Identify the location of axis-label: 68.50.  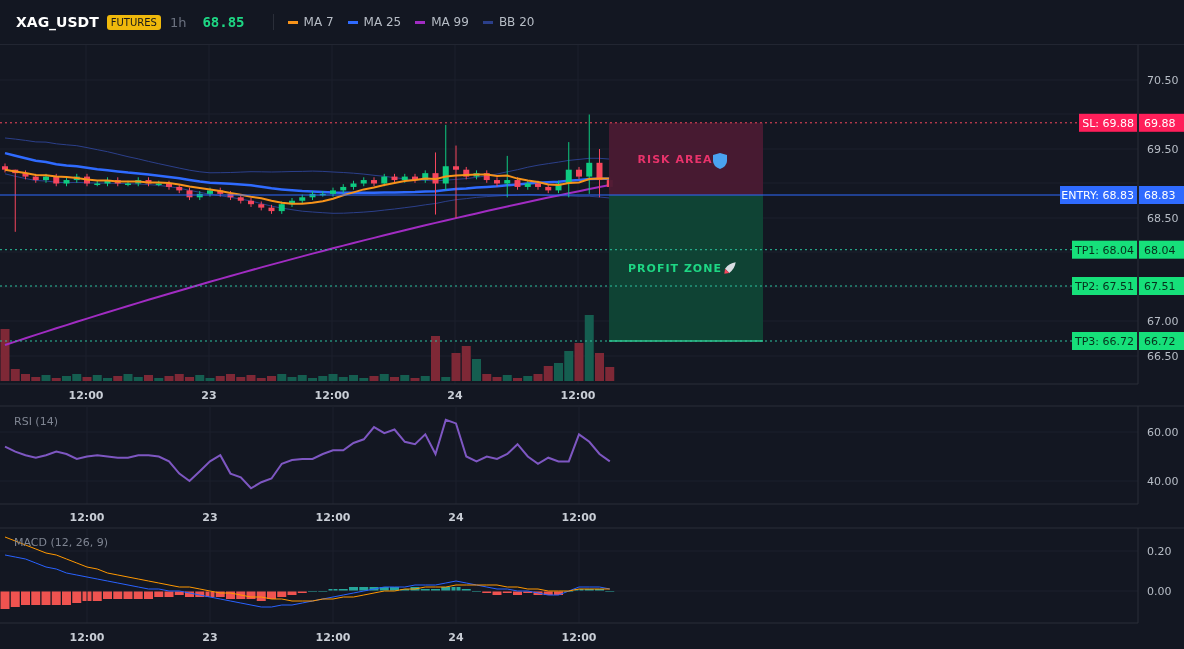
(1163, 218).